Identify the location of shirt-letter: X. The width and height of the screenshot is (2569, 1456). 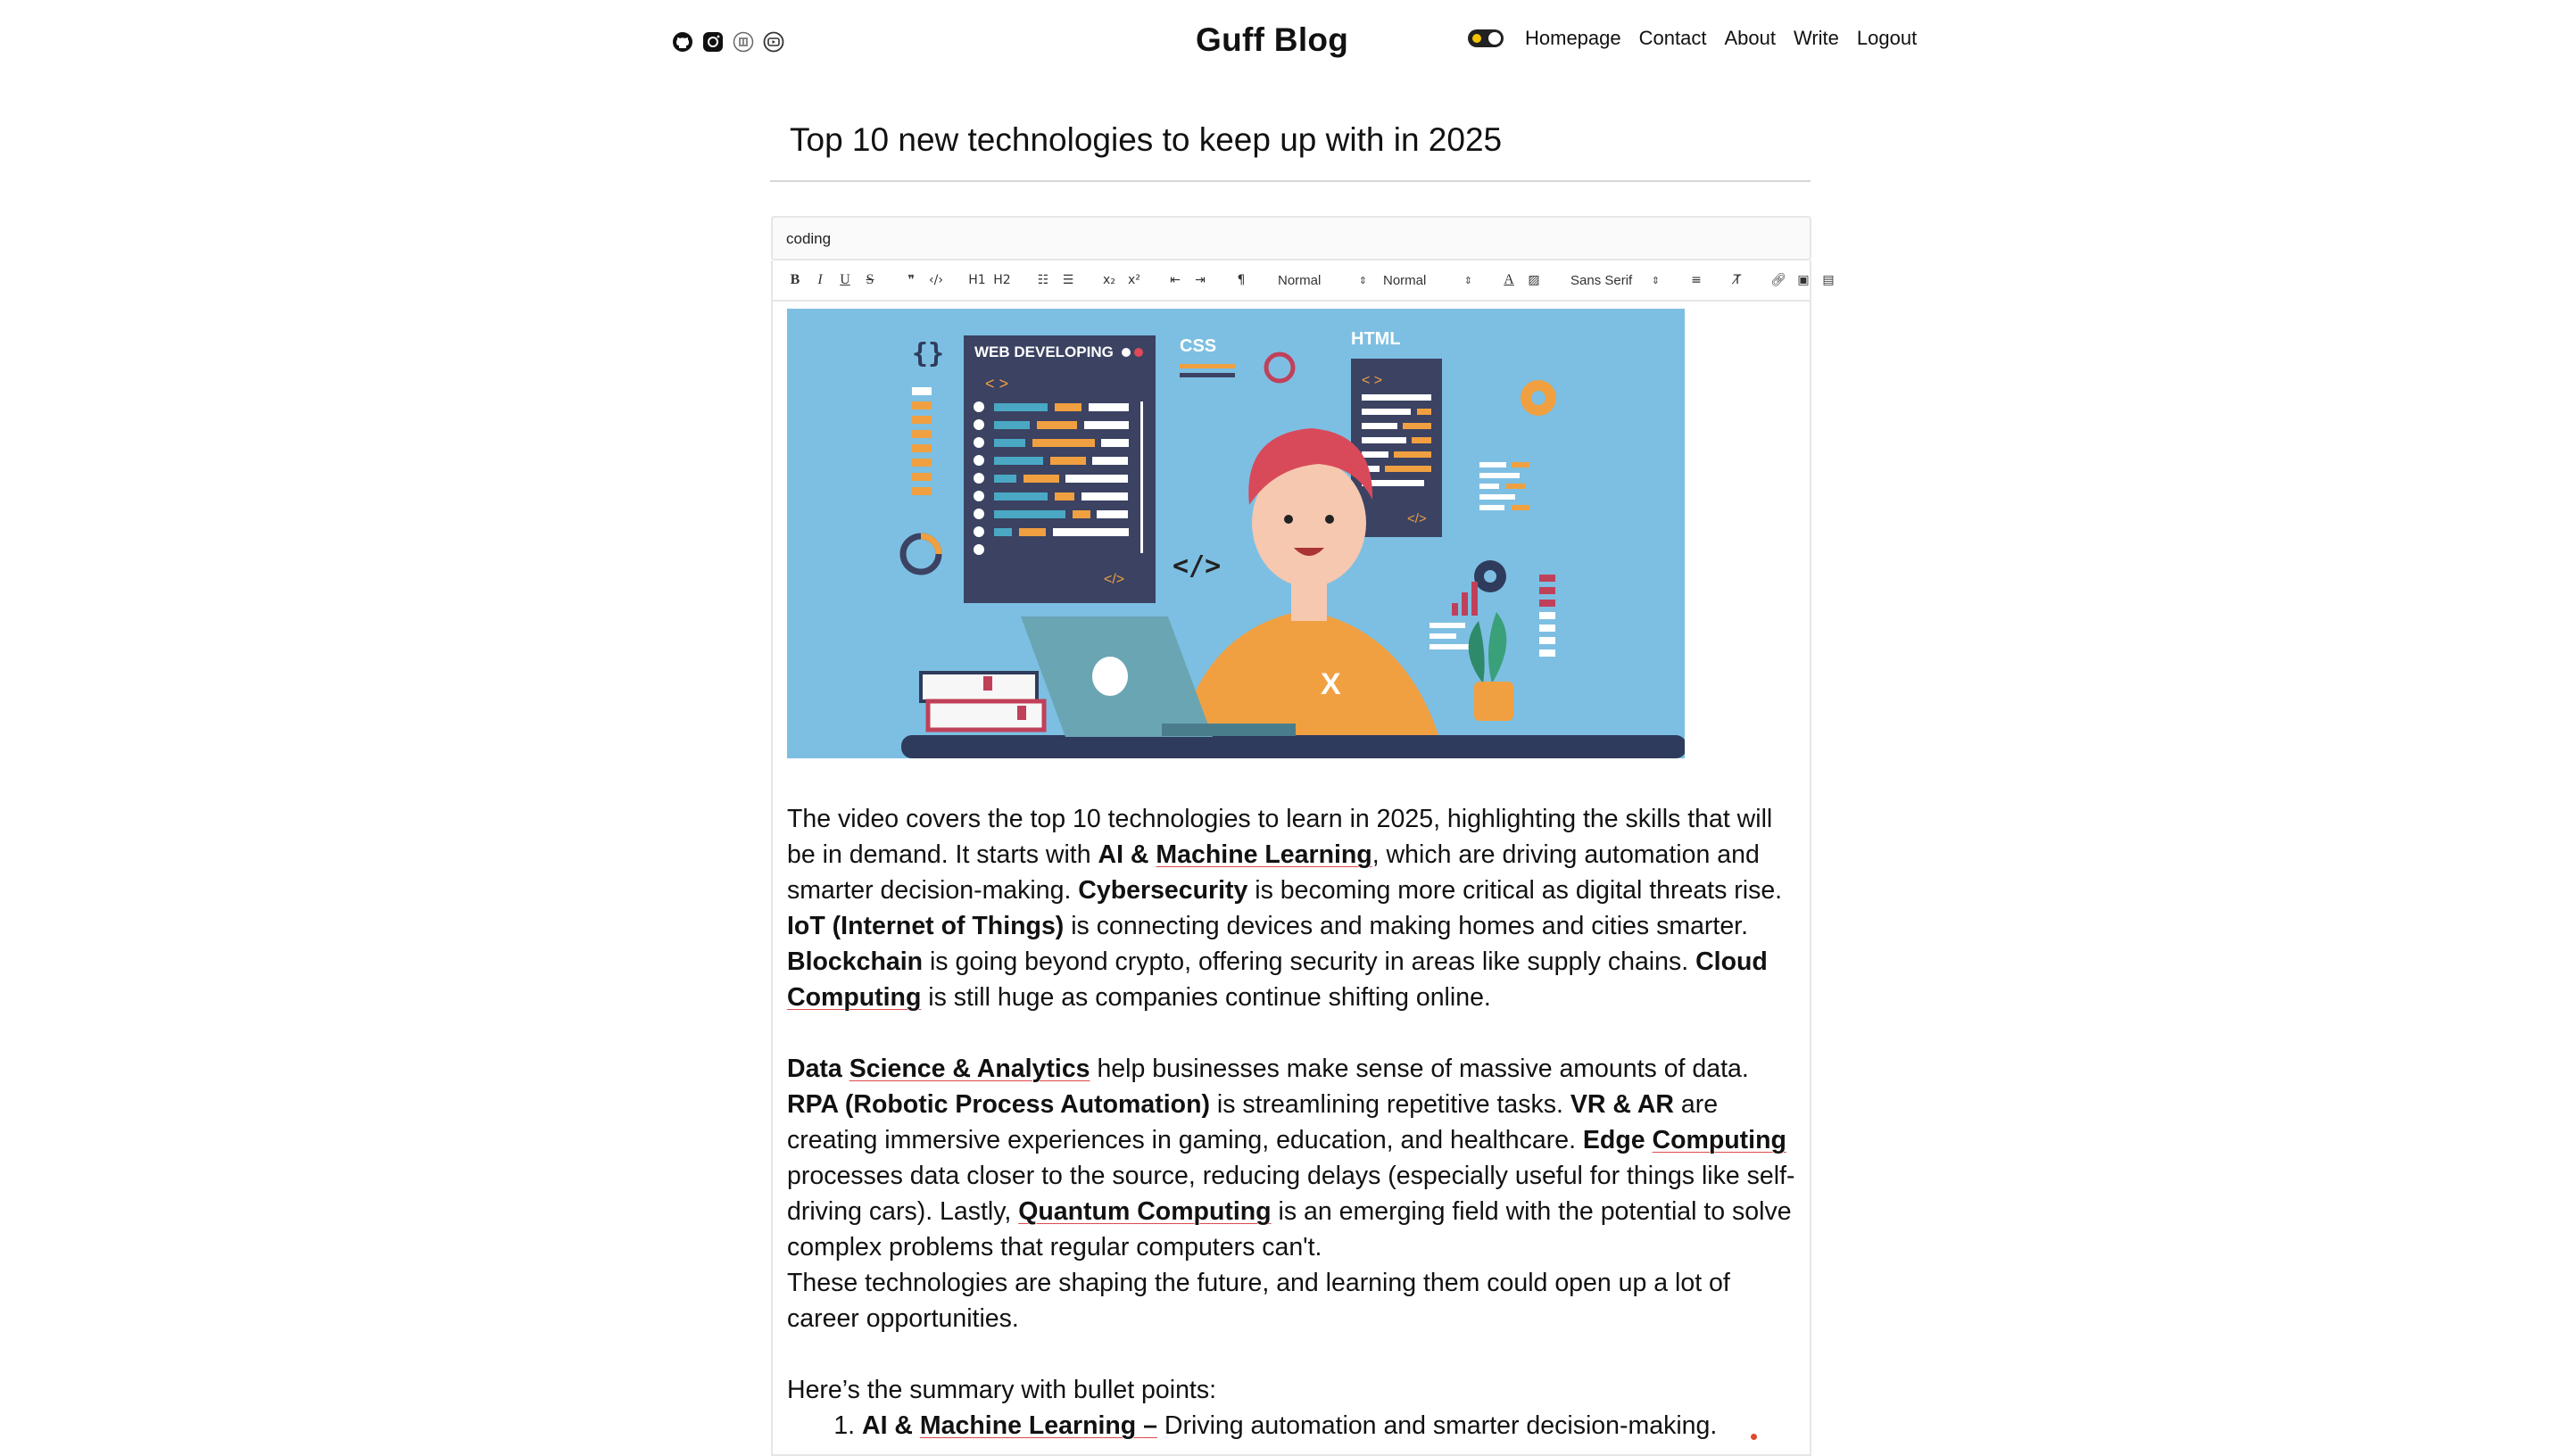
(1331, 684).